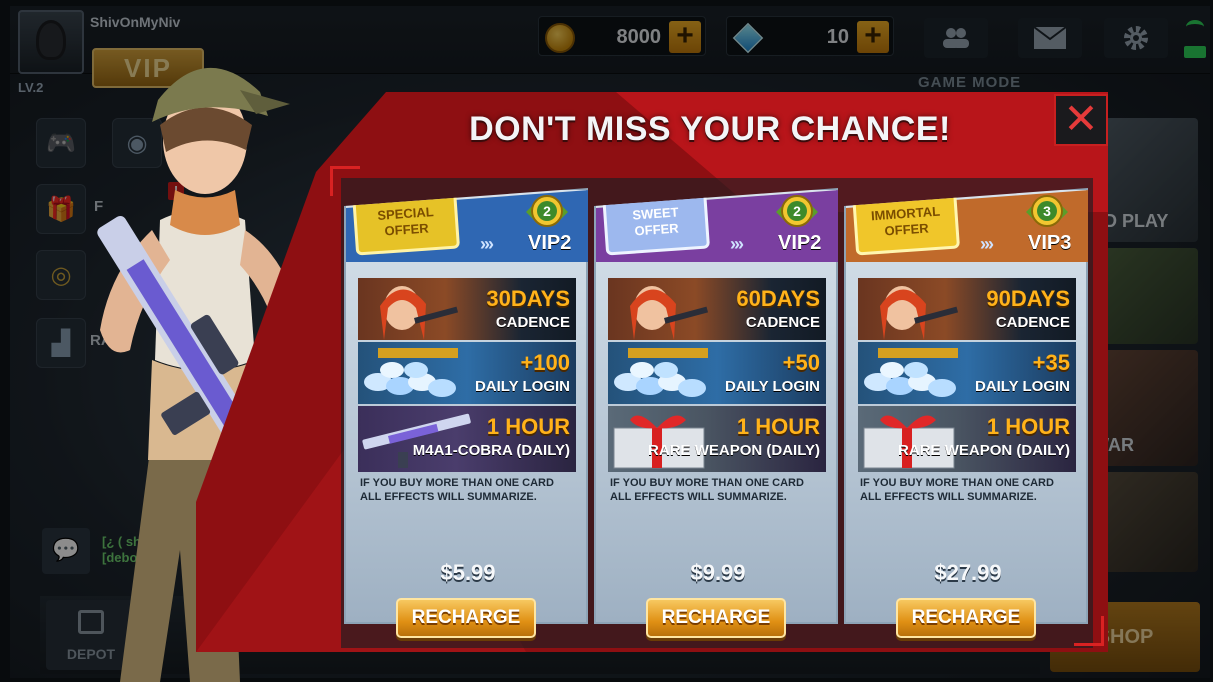 The width and height of the screenshot is (1213, 682). Describe the element at coordinates (710, 129) in the screenshot. I see `modal-title: DON'T MISS YOUR CHANCE!` at that location.